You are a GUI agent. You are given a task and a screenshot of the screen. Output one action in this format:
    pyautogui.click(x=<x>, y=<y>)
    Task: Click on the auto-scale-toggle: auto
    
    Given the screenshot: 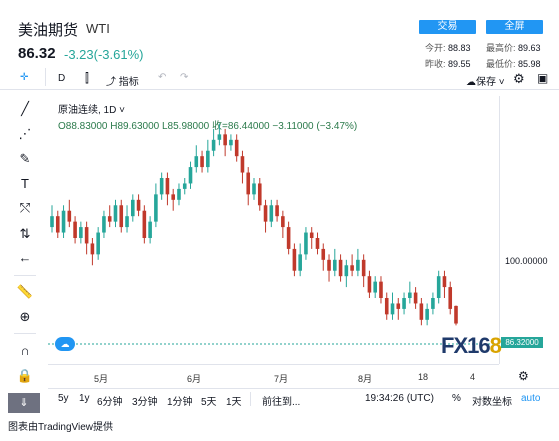 What is the action you would take?
    pyautogui.click(x=530, y=398)
    